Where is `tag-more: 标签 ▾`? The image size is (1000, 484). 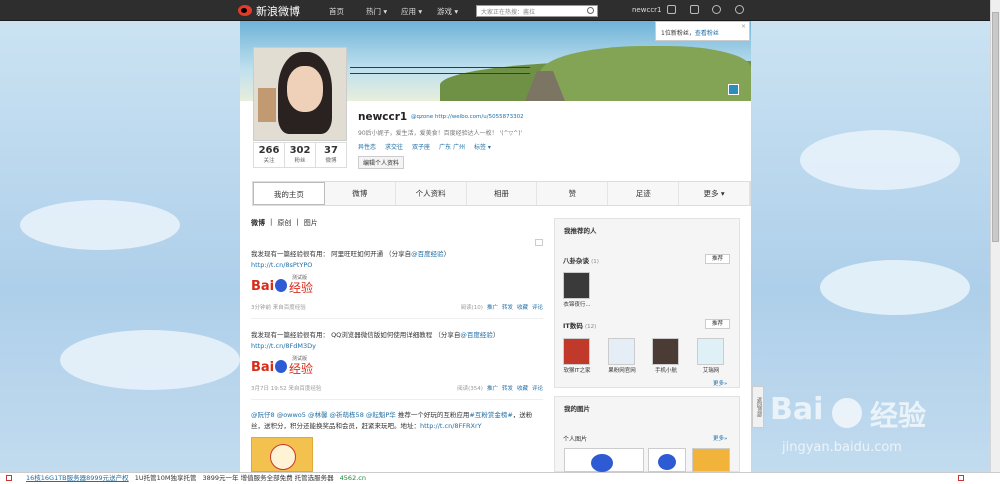
tag-more: 标签 ▾ is located at coordinates (482, 146).